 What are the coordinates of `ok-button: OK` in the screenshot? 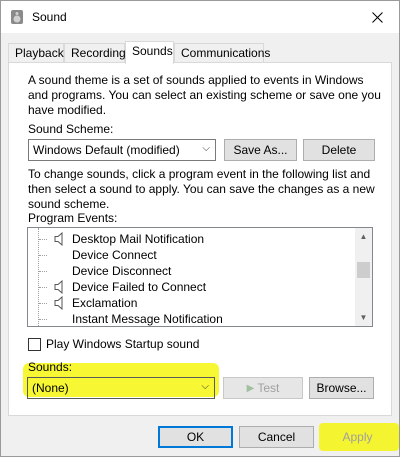 It's located at (195, 437).